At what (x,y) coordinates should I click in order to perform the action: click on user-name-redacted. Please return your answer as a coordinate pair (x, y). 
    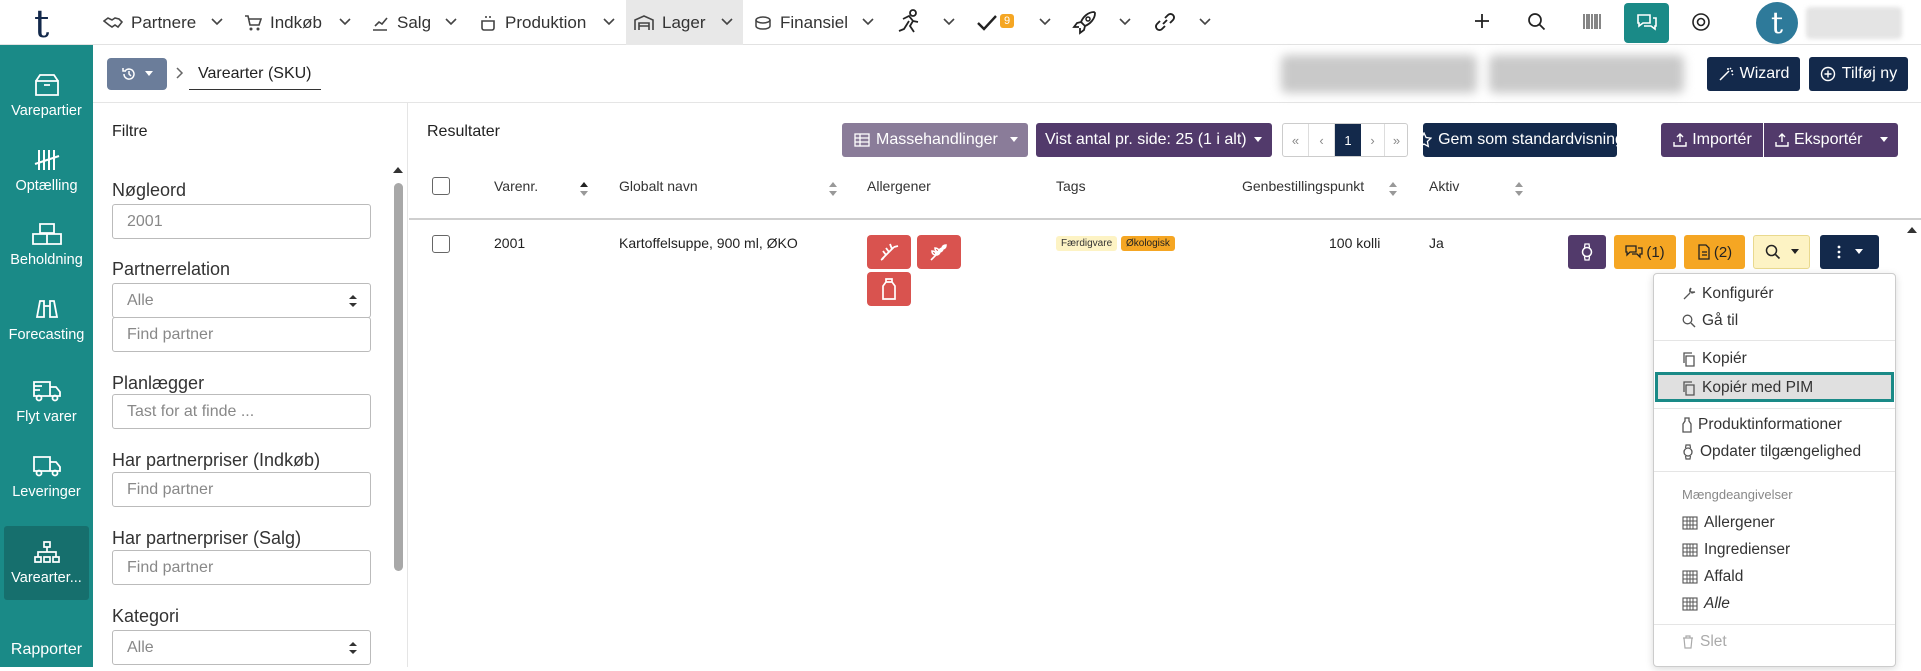
    Looking at the image, I should click on (1854, 23).